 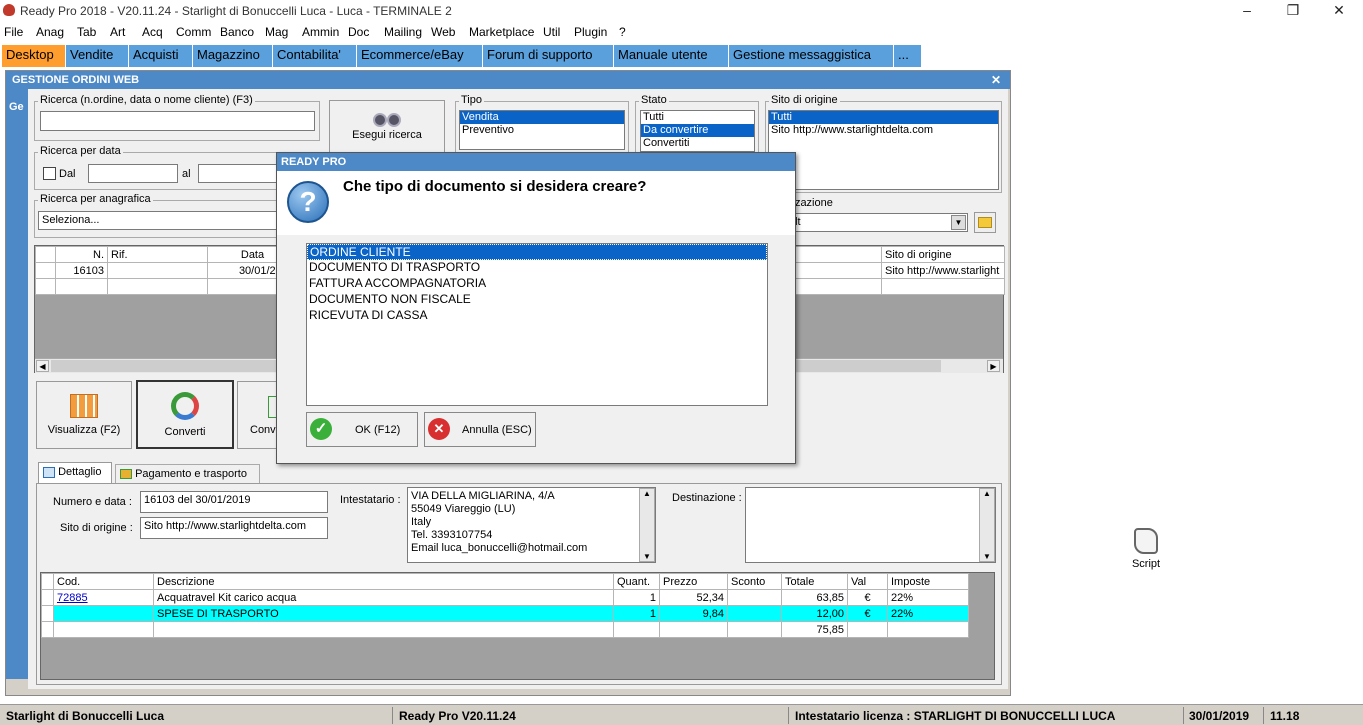 What do you see at coordinates (1146, 553) in the screenshot?
I see `script-shortcut: Script` at bounding box center [1146, 553].